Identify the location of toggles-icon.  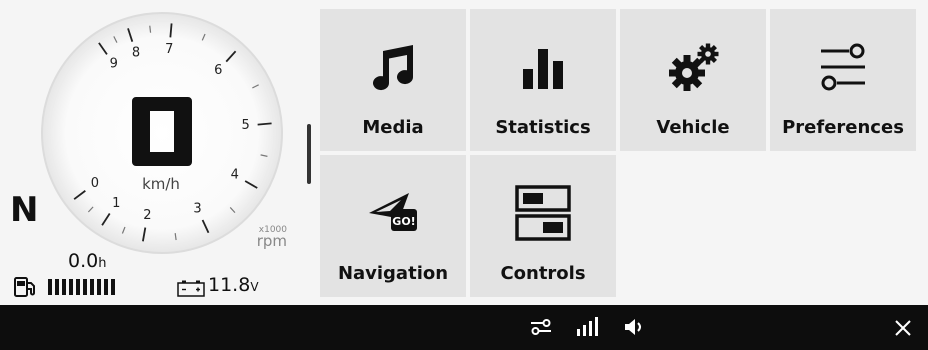
(543, 213).